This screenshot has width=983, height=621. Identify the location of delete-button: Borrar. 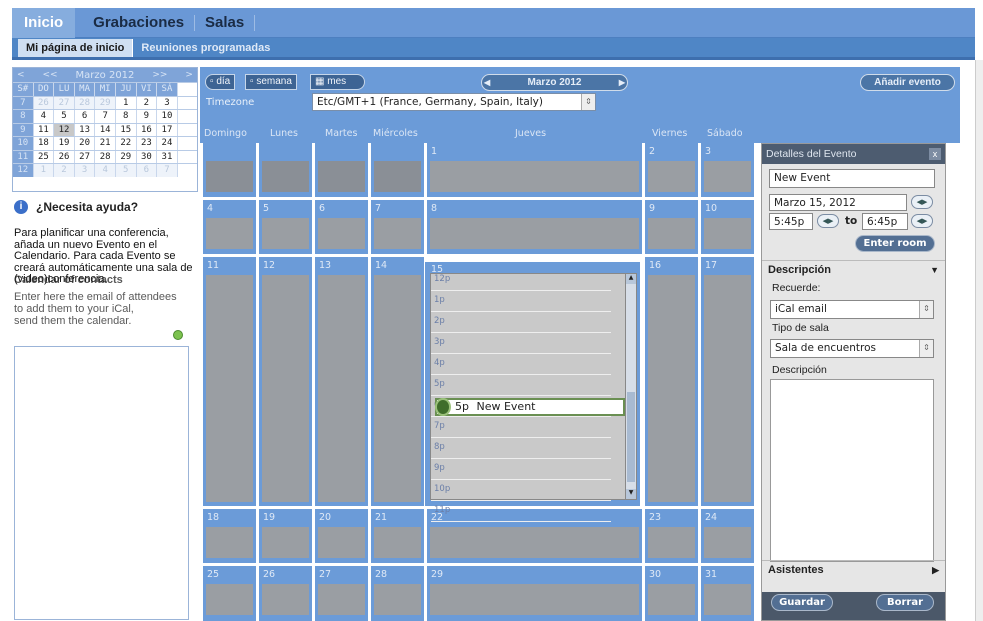
(905, 602).